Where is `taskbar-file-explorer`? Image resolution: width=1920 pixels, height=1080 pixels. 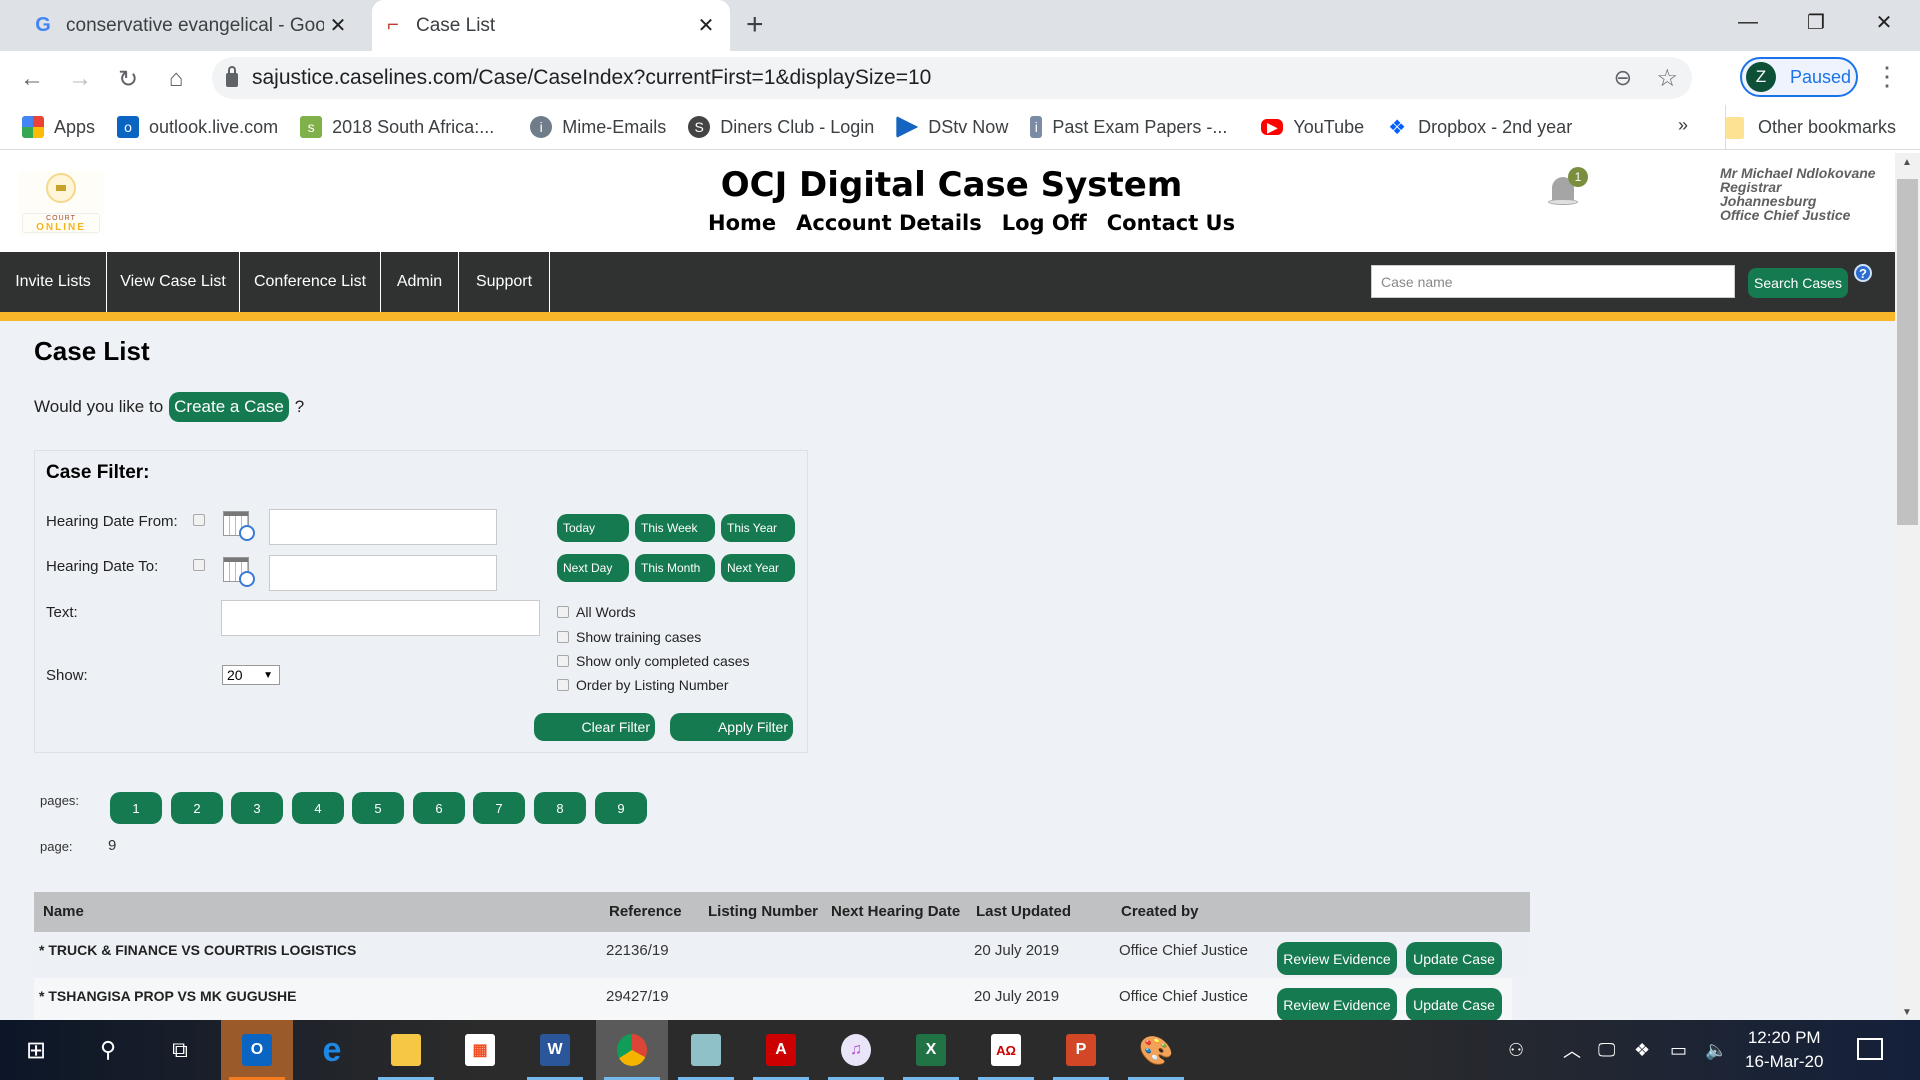 taskbar-file-explorer is located at coordinates (406, 1050).